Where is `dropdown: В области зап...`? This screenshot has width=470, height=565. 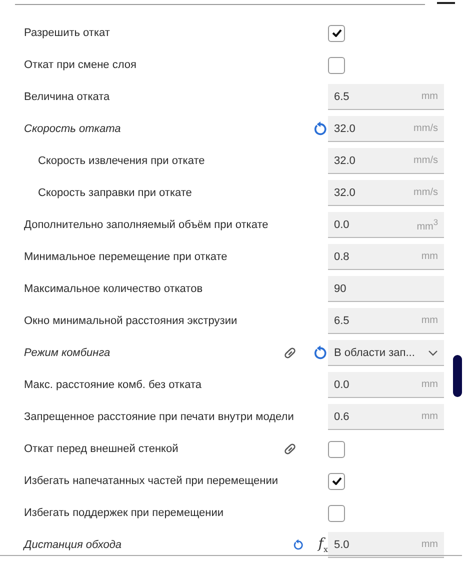
dropdown: В области зап... is located at coordinates (386, 353).